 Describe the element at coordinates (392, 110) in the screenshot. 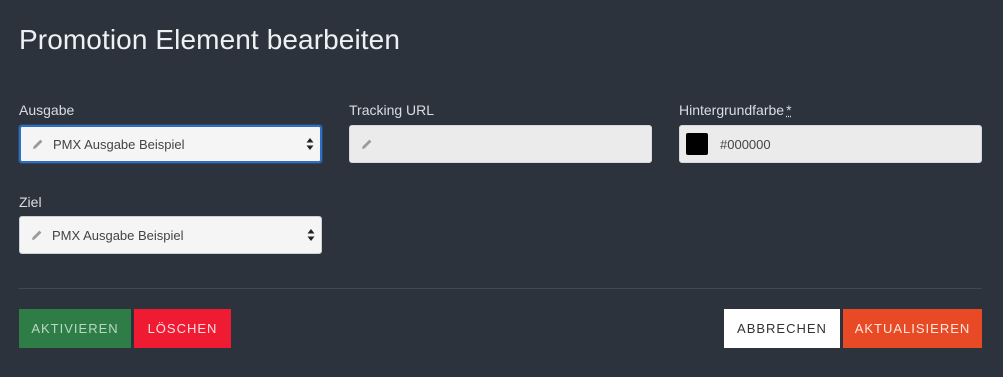

I see `tracking-url-label: Tracking URL` at that location.